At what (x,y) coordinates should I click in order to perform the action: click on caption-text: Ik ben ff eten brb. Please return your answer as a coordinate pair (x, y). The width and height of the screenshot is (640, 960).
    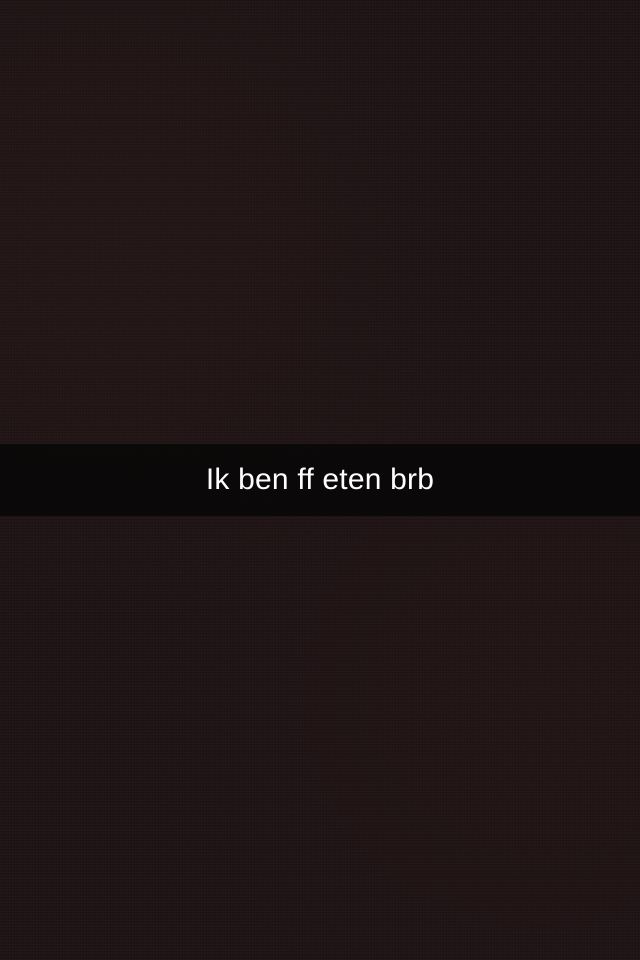
    Looking at the image, I should click on (320, 479).